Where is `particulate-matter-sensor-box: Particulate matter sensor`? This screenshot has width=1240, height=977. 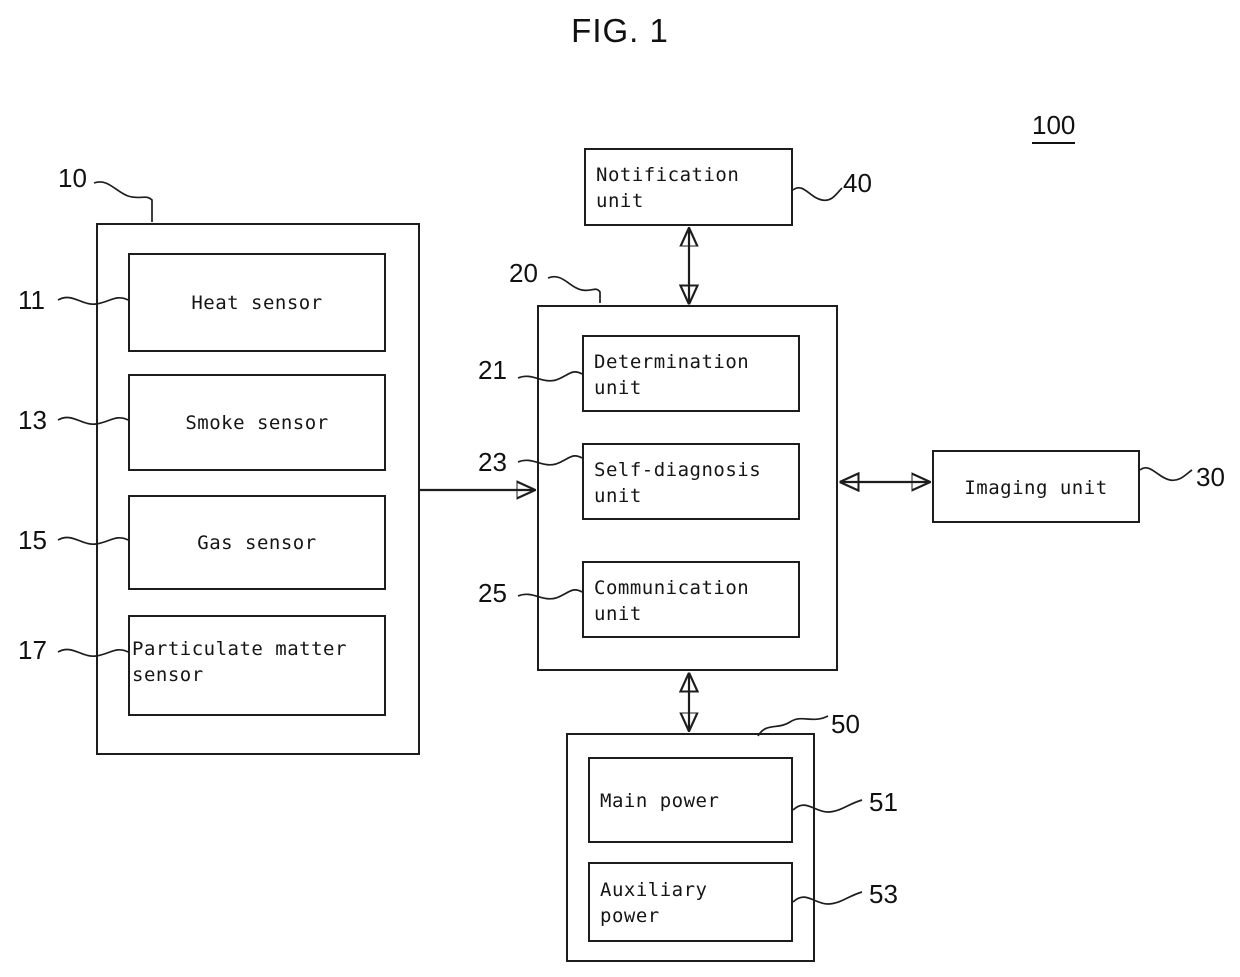 particulate-matter-sensor-box: Particulate matter sensor is located at coordinates (257, 665).